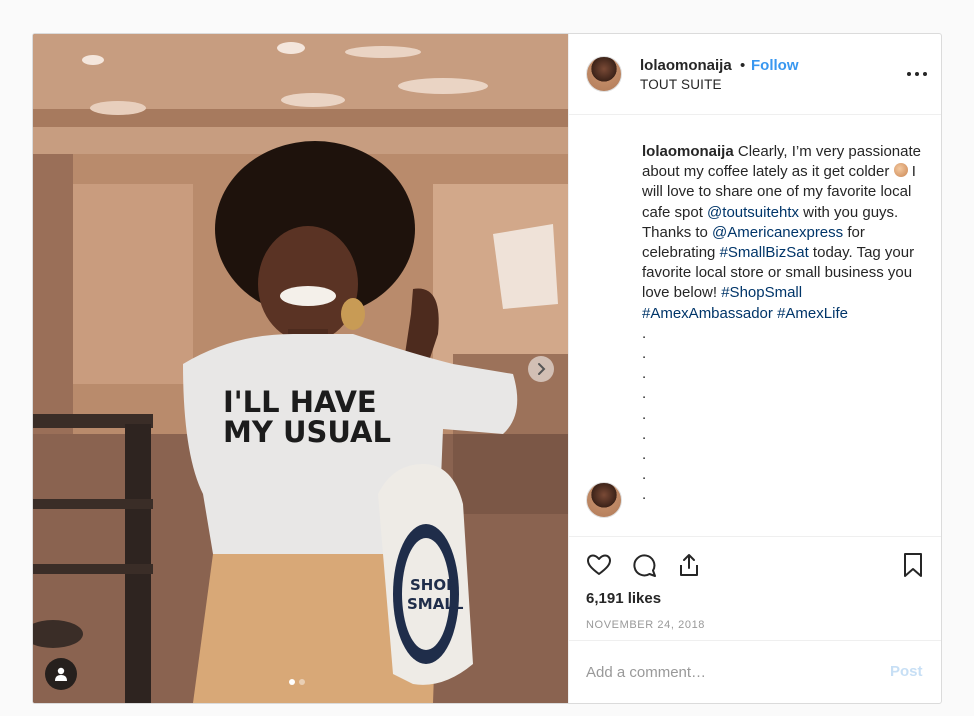  I want to click on hashtag-link: #AmexLife, so click(812, 313).